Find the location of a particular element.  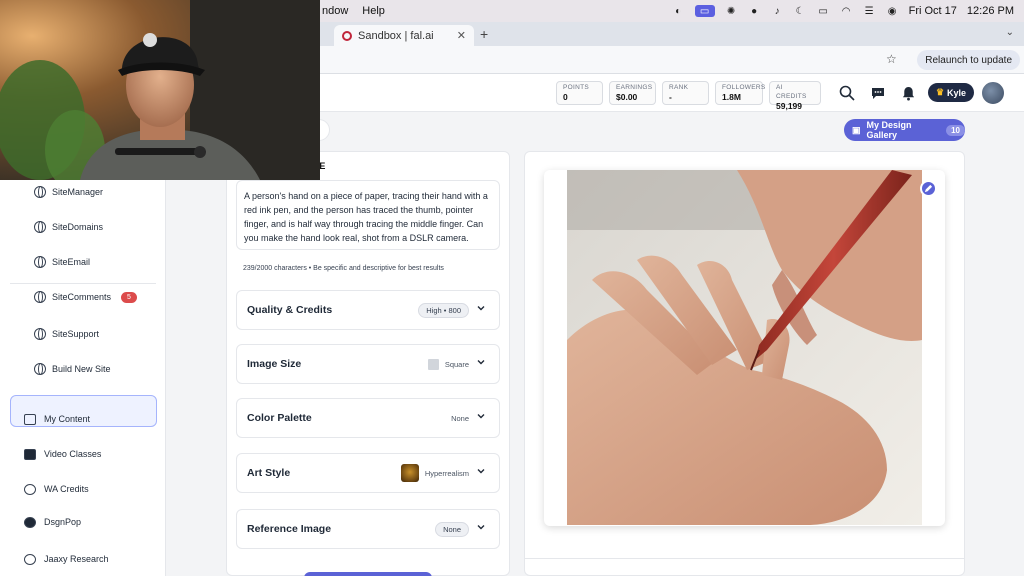

sidebar-item-sitesupport: SiteSupport is located at coordinates (66, 334).